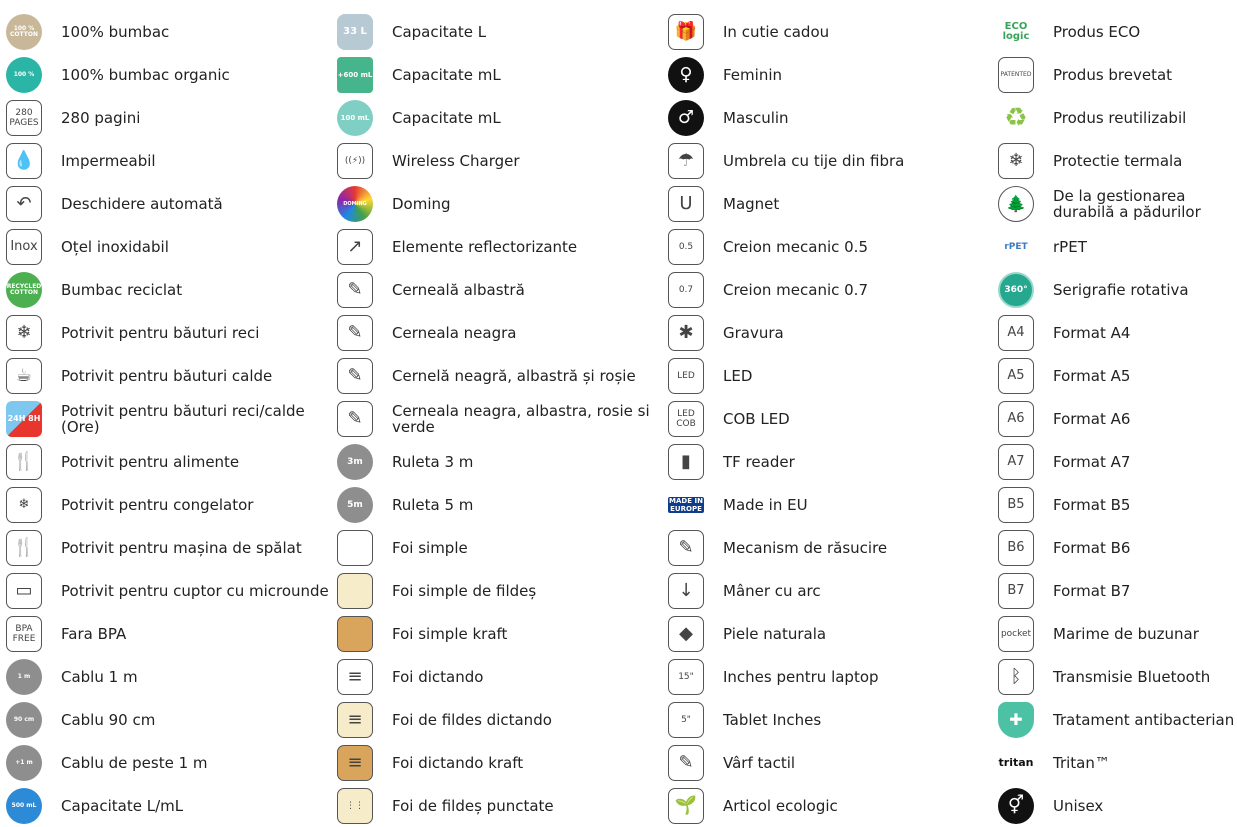 The width and height of the screenshot is (1237, 827). I want to click on legend-item-label: Deschidere automată, so click(142, 203).